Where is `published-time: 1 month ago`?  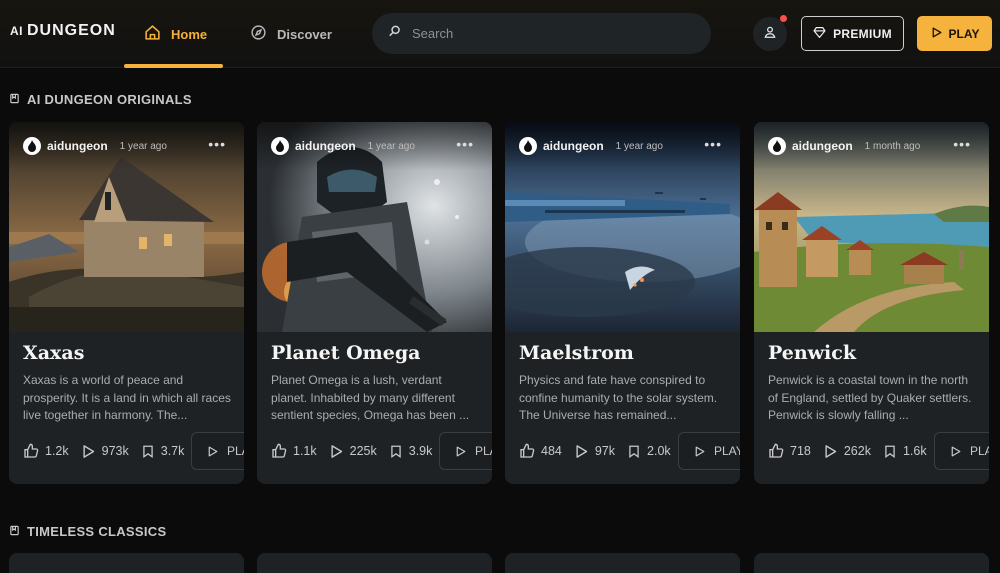
published-time: 1 month ago is located at coordinates (892, 146).